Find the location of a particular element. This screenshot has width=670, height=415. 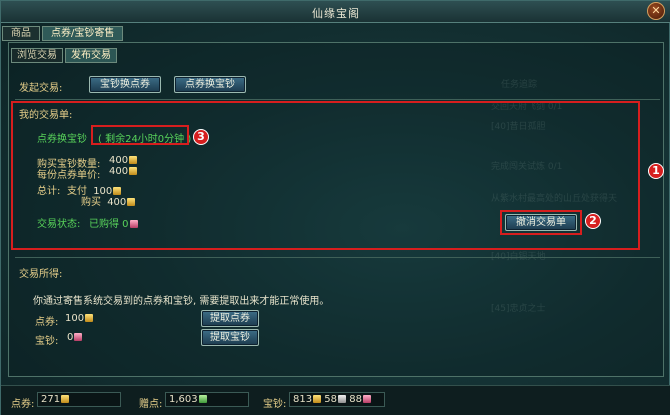

currency-bar: 点券: 271 赠点: 1,603 宝钞: 813 58 88 is located at coordinates (335, 400).